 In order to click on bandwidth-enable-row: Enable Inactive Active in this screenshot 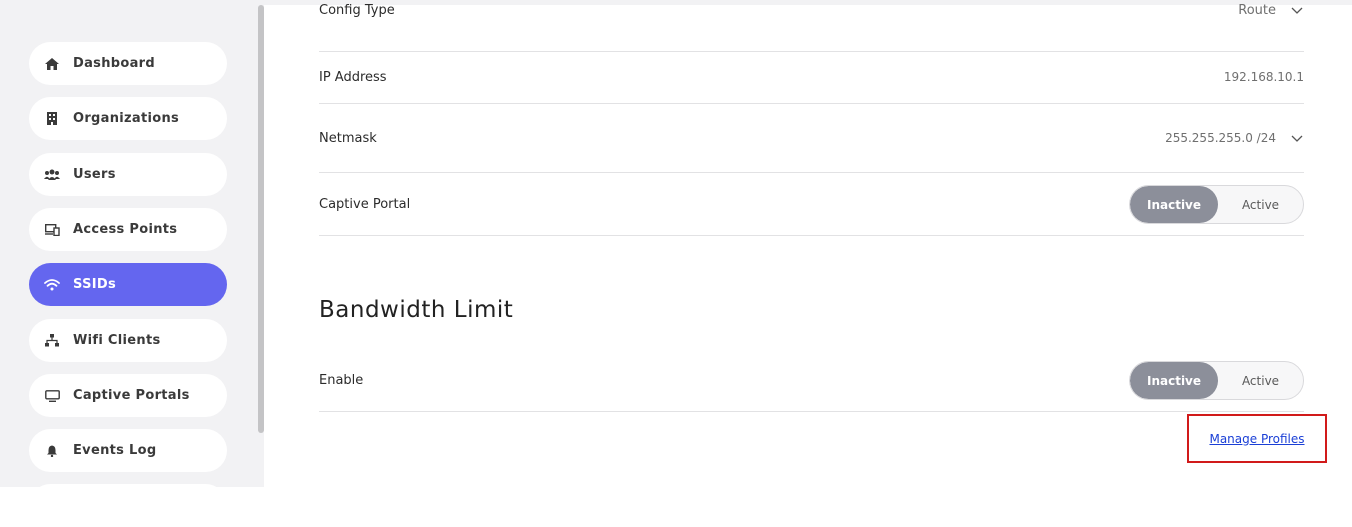, I will do `click(811, 380)`.